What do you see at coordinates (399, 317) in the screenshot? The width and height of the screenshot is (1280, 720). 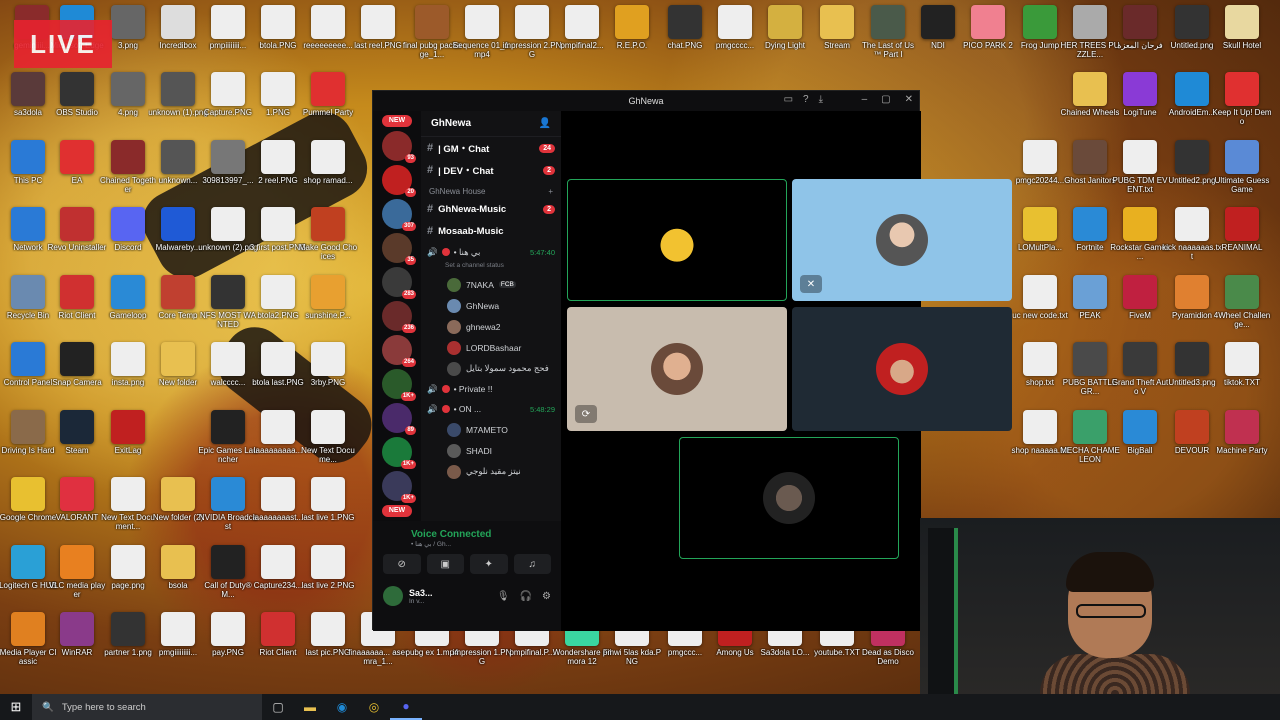 I see `server-icon: 236` at bounding box center [399, 317].